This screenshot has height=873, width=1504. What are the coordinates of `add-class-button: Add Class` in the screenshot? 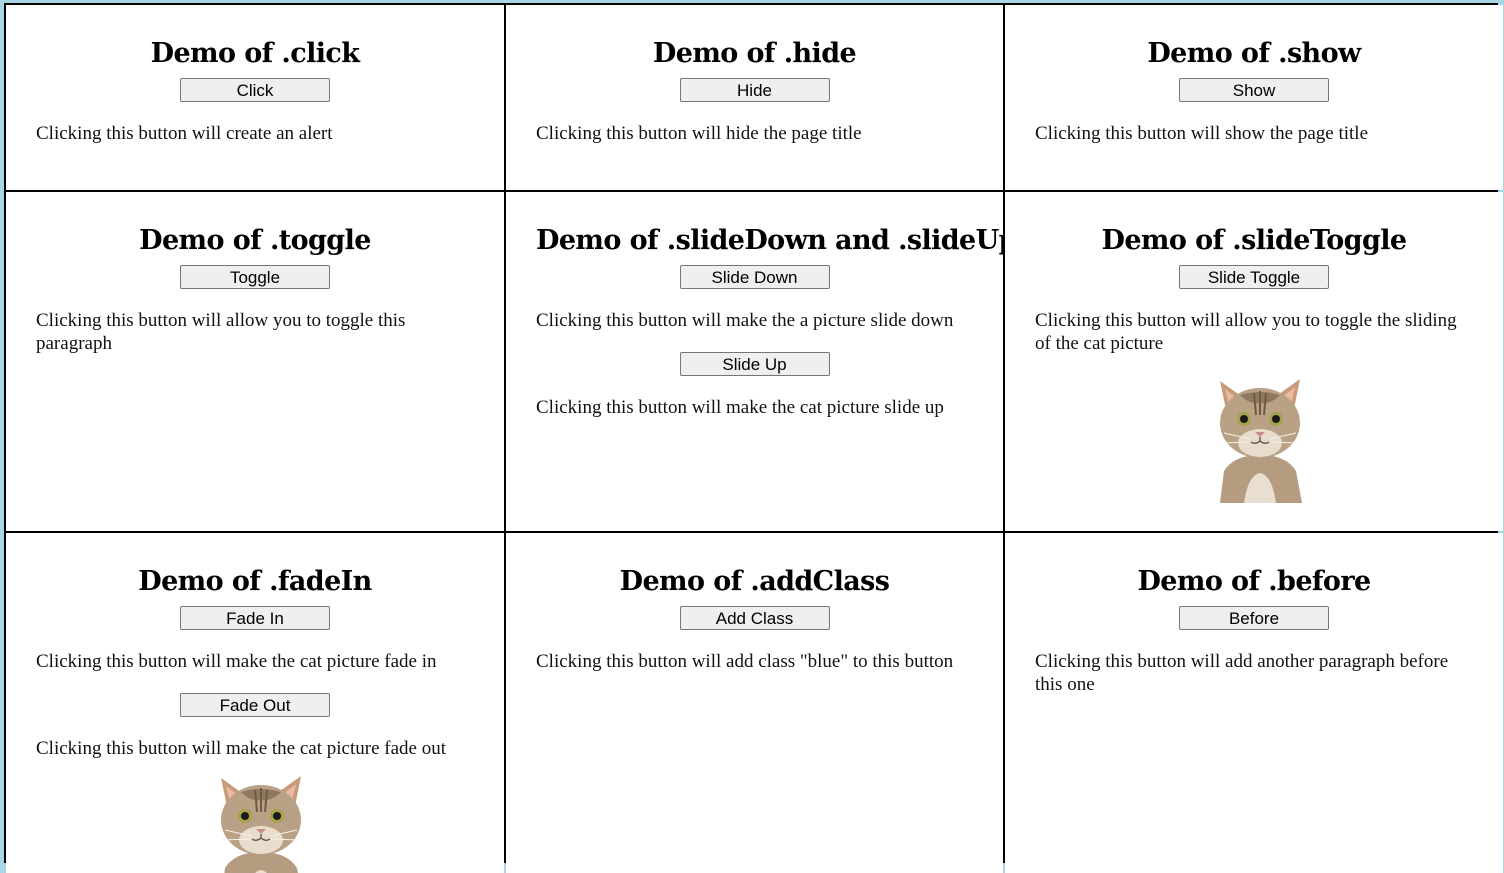 It's located at (754, 618).